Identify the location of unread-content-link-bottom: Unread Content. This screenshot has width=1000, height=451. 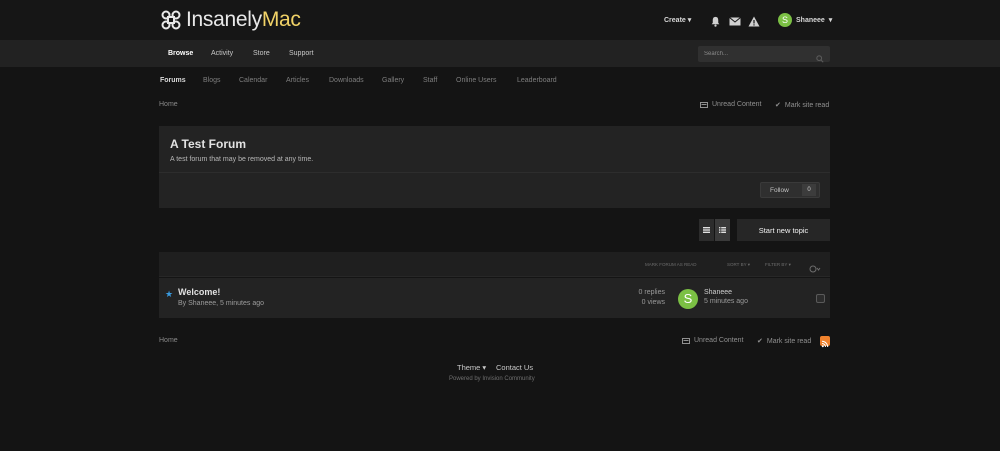
(712, 340).